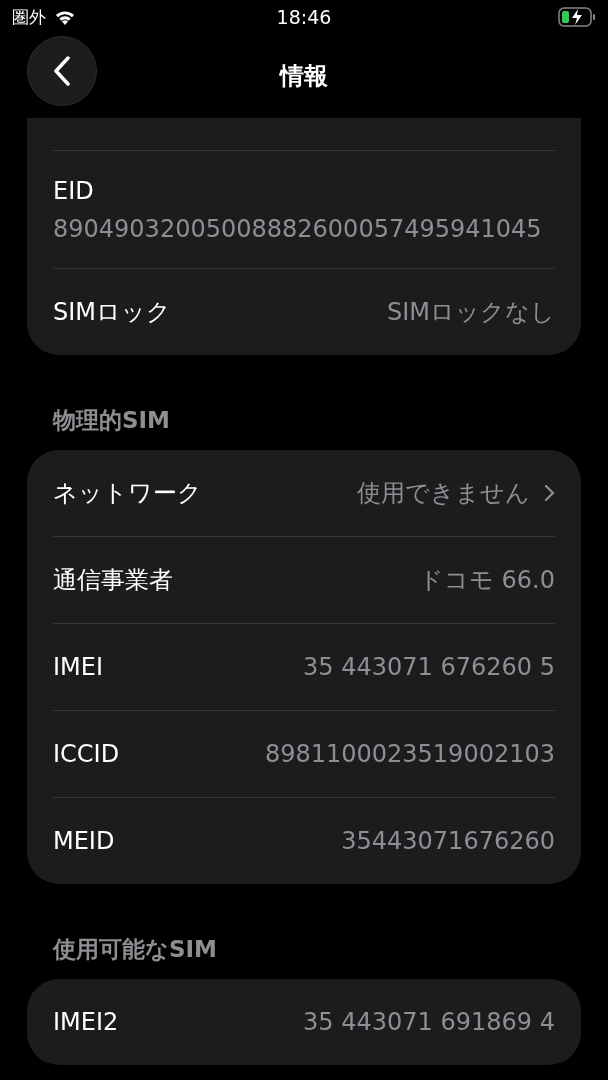  What do you see at coordinates (113, 580) in the screenshot?
I see `row-label: 通信事業者` at bounding box center [113, 580].